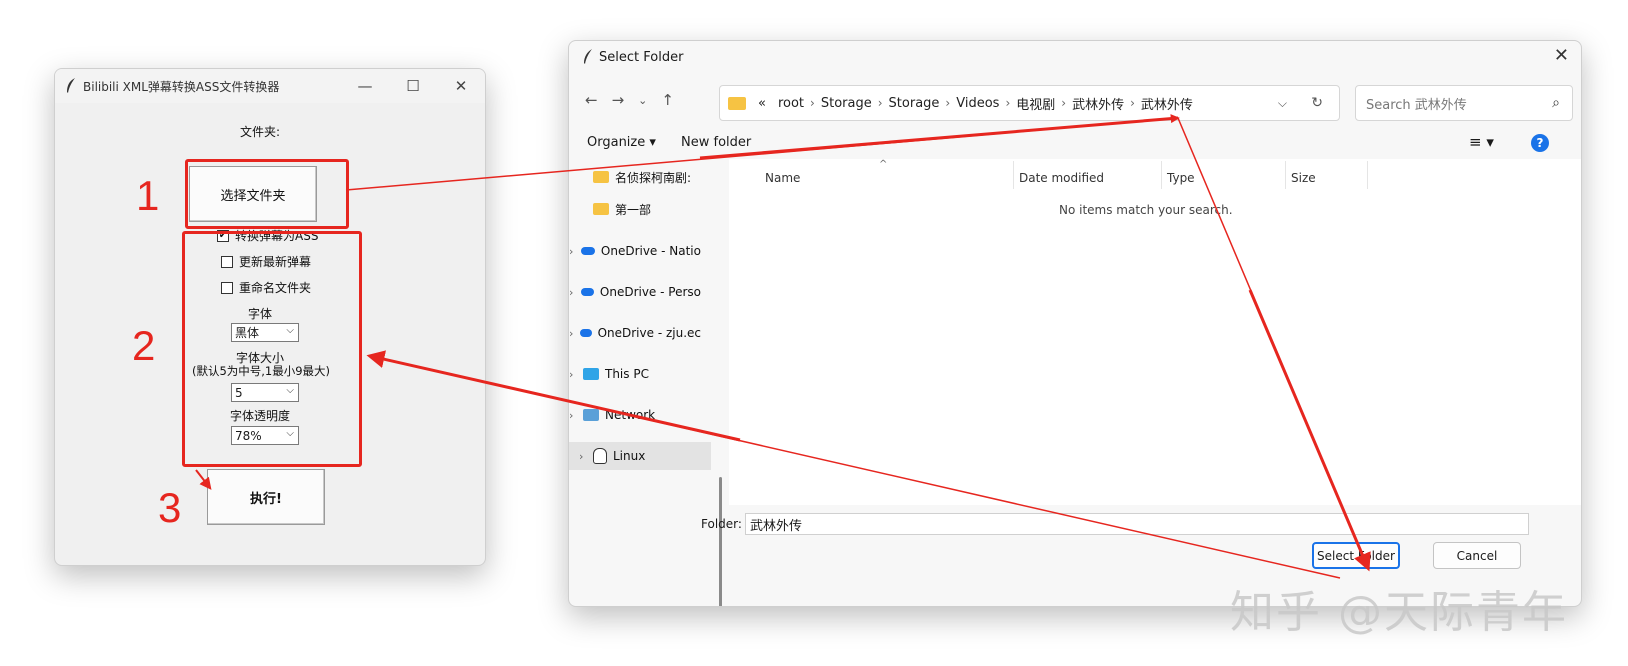 This screenshot has height=666, width=1628. I want to click on nav-item-network: › Network, so click(635, 415).